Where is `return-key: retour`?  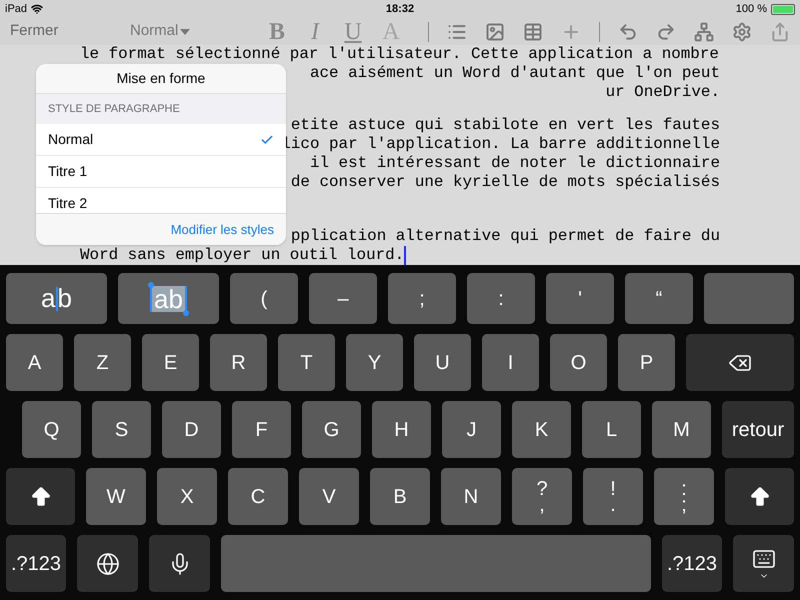 return-key: retour is located at coordinates (758, 429).